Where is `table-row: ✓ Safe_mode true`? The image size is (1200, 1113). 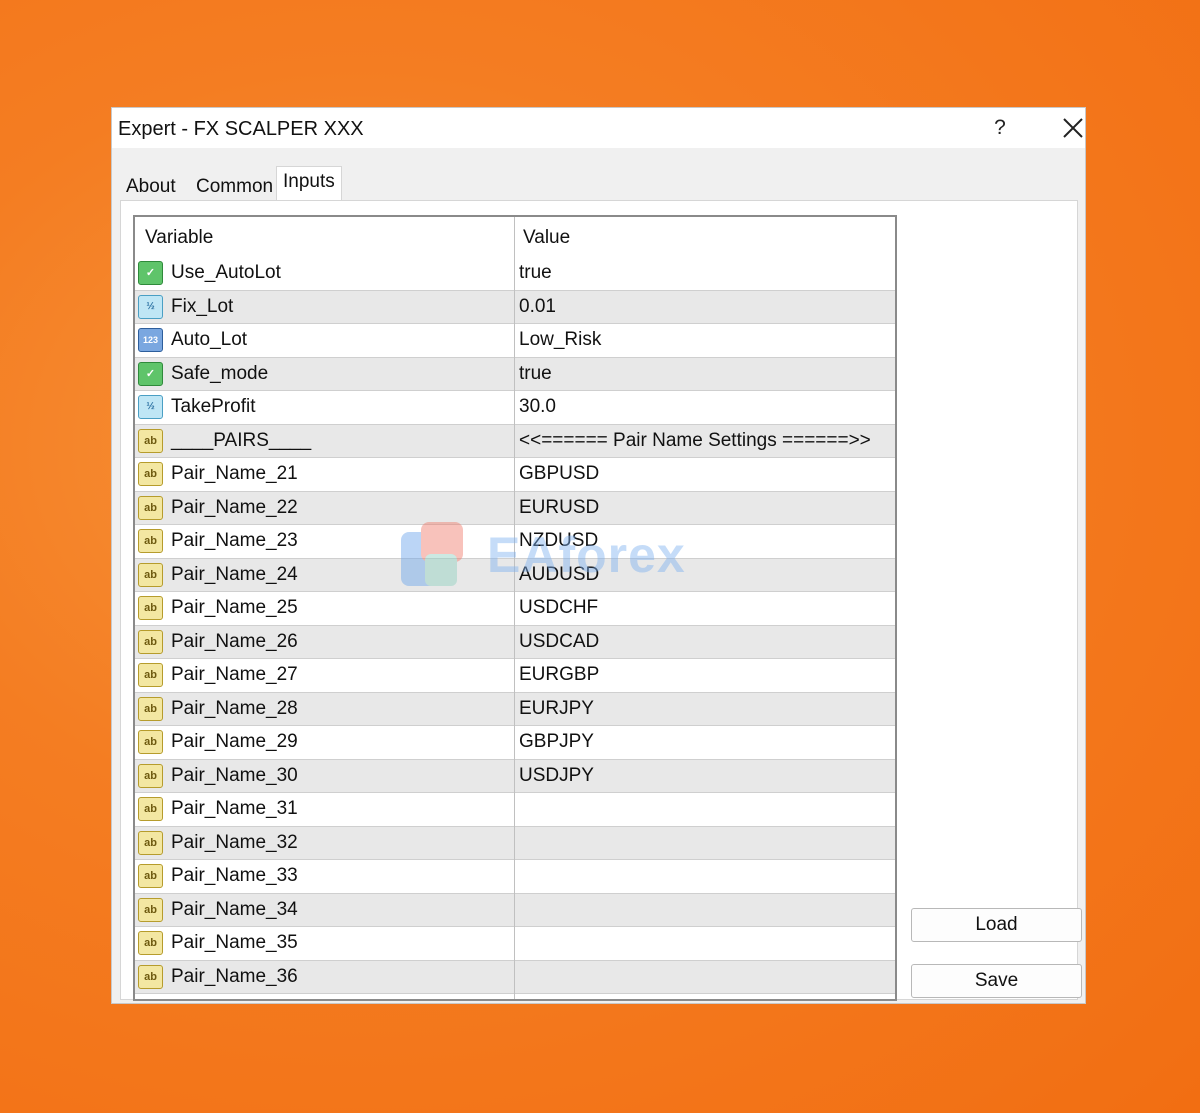
table-row: ✓ Safe_mode true is located at coordinates (515, 374).